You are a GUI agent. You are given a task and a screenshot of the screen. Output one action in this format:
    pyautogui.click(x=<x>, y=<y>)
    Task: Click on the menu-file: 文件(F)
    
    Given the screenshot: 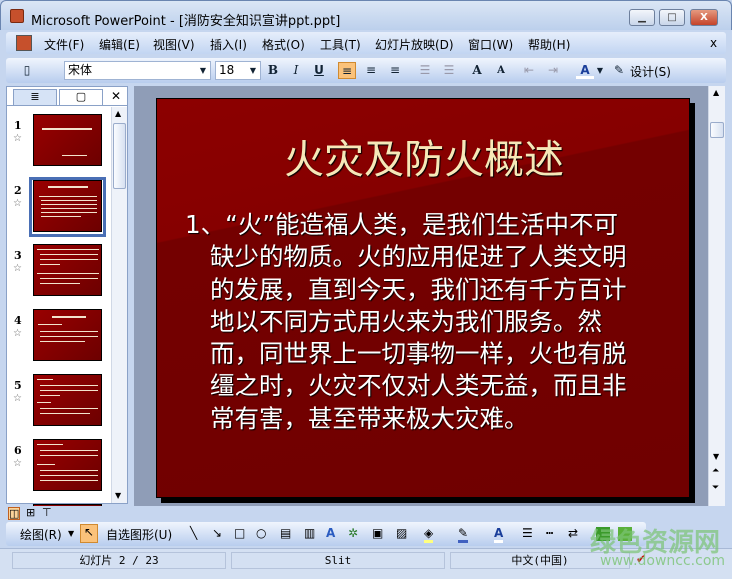 What is the action you would take?
    pyautogui.click(x=64, y=44)
    